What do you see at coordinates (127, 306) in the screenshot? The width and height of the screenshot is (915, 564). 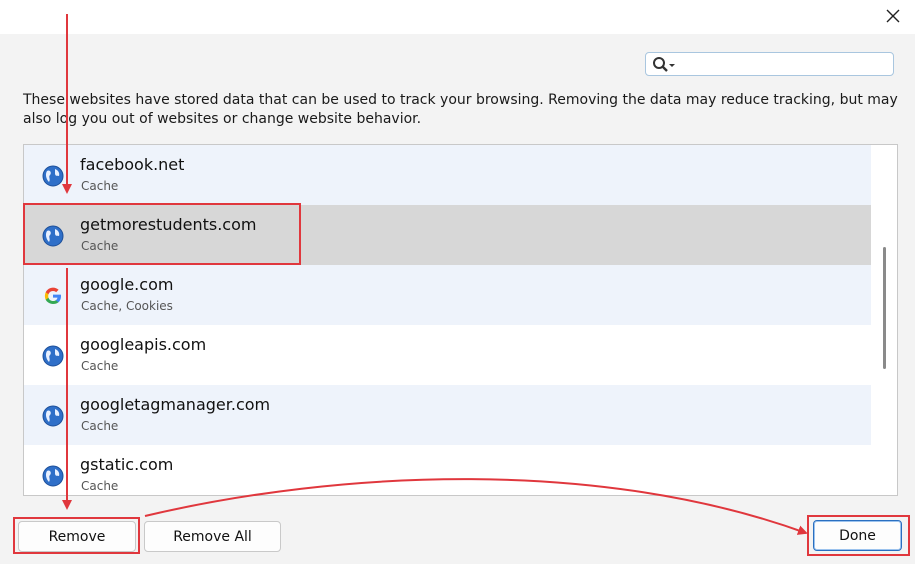 I see `site-detail: Cache, Cookies` at bounding box center [127, 306].